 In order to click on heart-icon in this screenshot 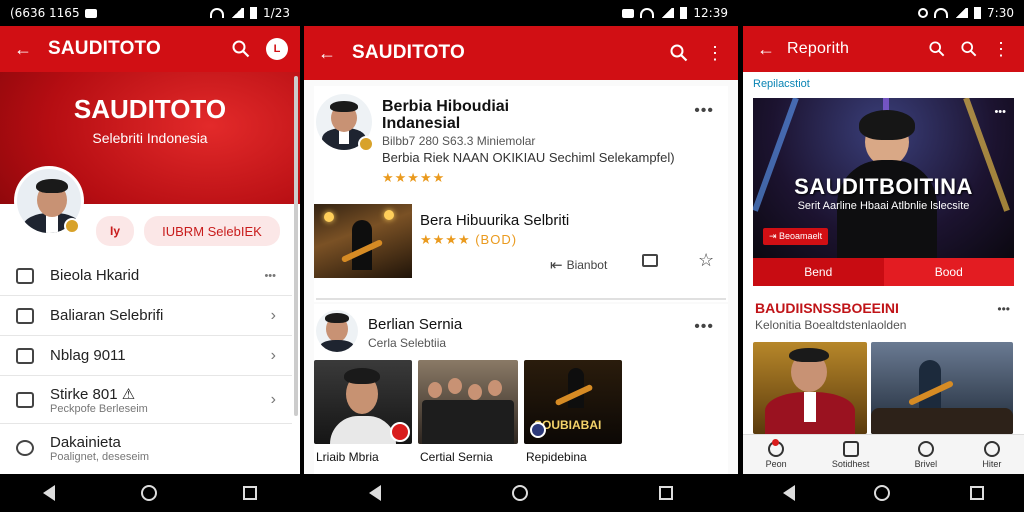, I will do `click(925, 448)`.